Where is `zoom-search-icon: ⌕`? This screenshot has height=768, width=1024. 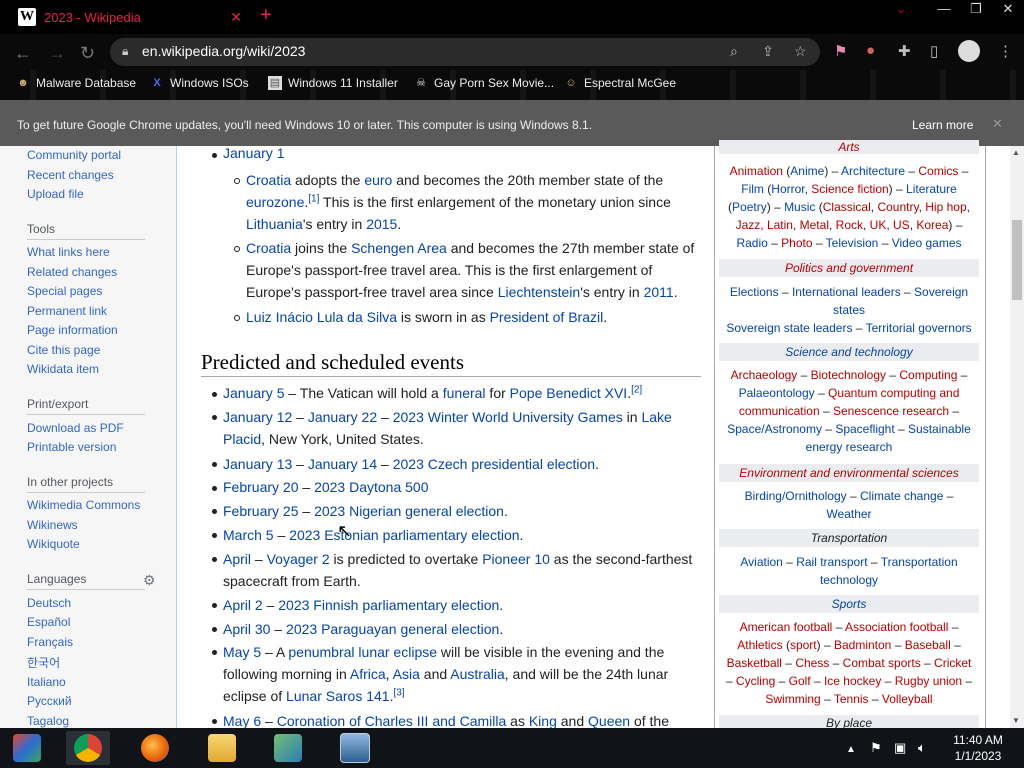
zoom-search-icon: ⌕ is located at coordinates (734, 51).